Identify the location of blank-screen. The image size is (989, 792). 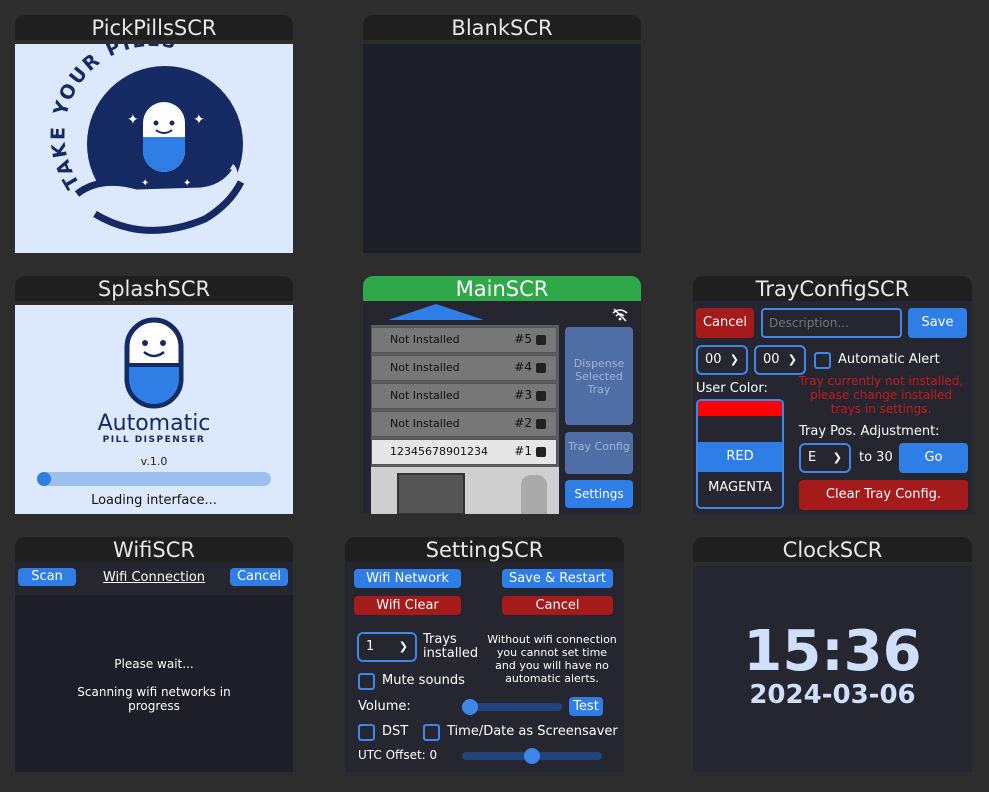
(502, 148).